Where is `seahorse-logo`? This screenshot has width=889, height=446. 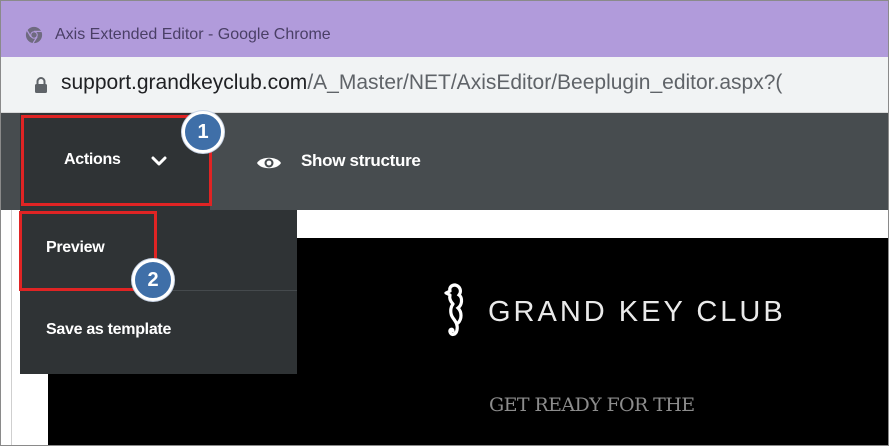 seahorse-logo is located at coordinates (454, 310).